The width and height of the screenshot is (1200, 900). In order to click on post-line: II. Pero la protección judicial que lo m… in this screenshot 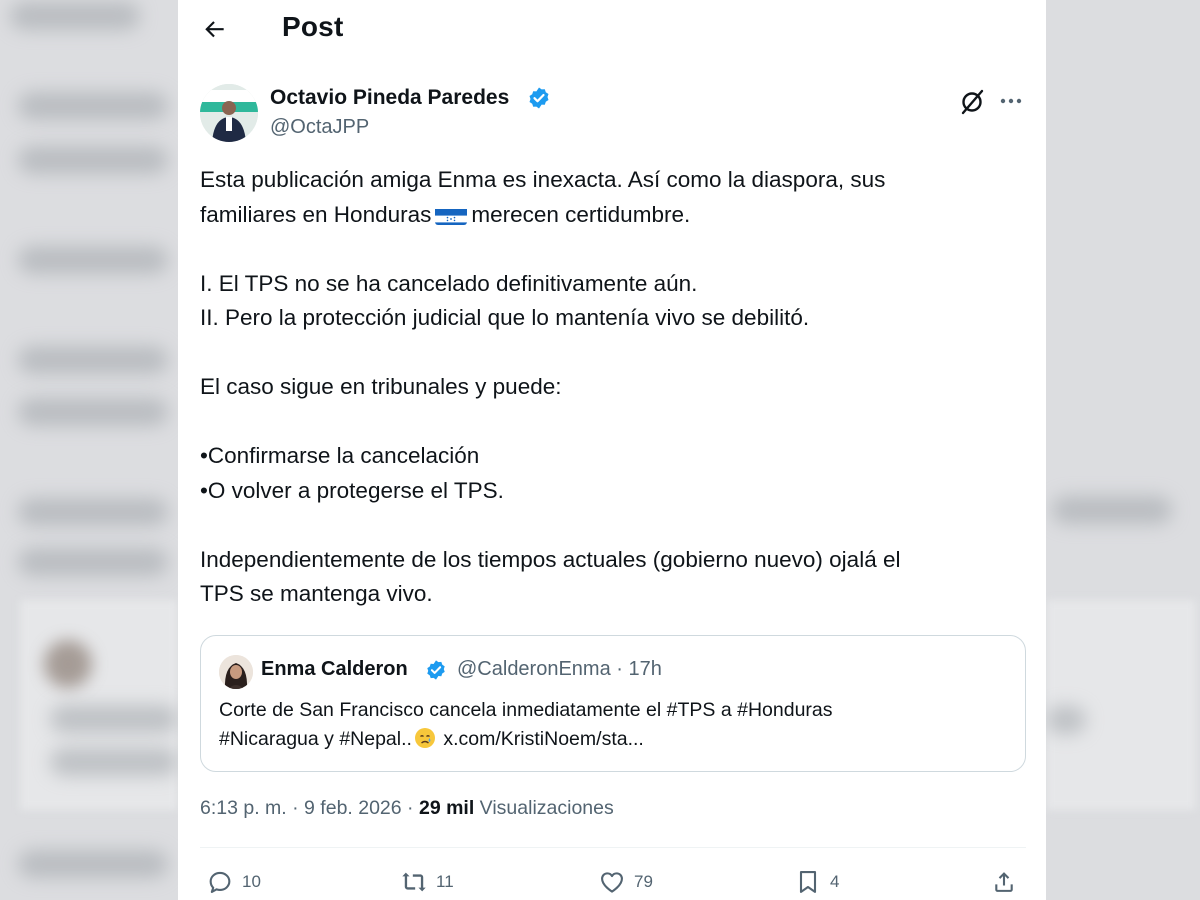, I will do `click(505, 317)`.